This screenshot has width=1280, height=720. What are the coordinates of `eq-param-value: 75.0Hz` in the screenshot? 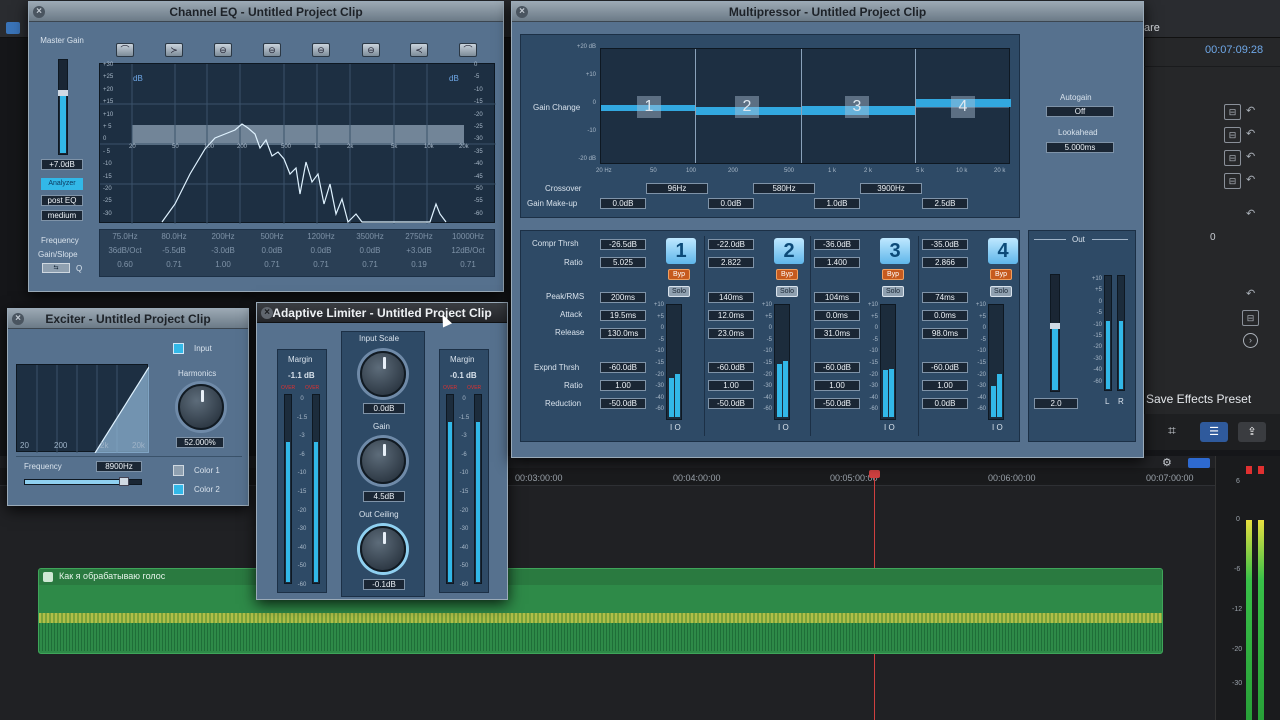 It's located at (125, 236).